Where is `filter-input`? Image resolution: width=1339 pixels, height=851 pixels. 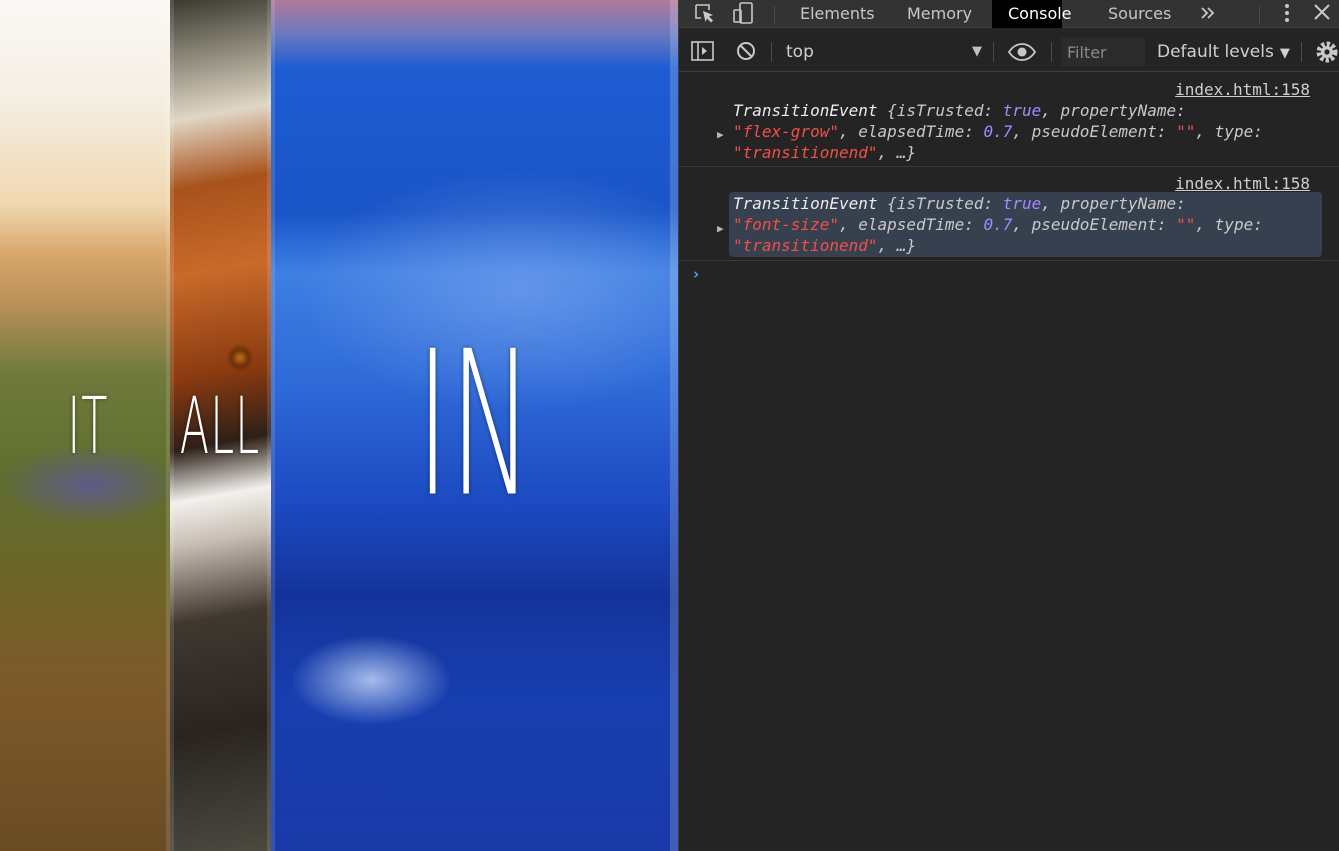 filter-input is located at coordinates (1103, 52).